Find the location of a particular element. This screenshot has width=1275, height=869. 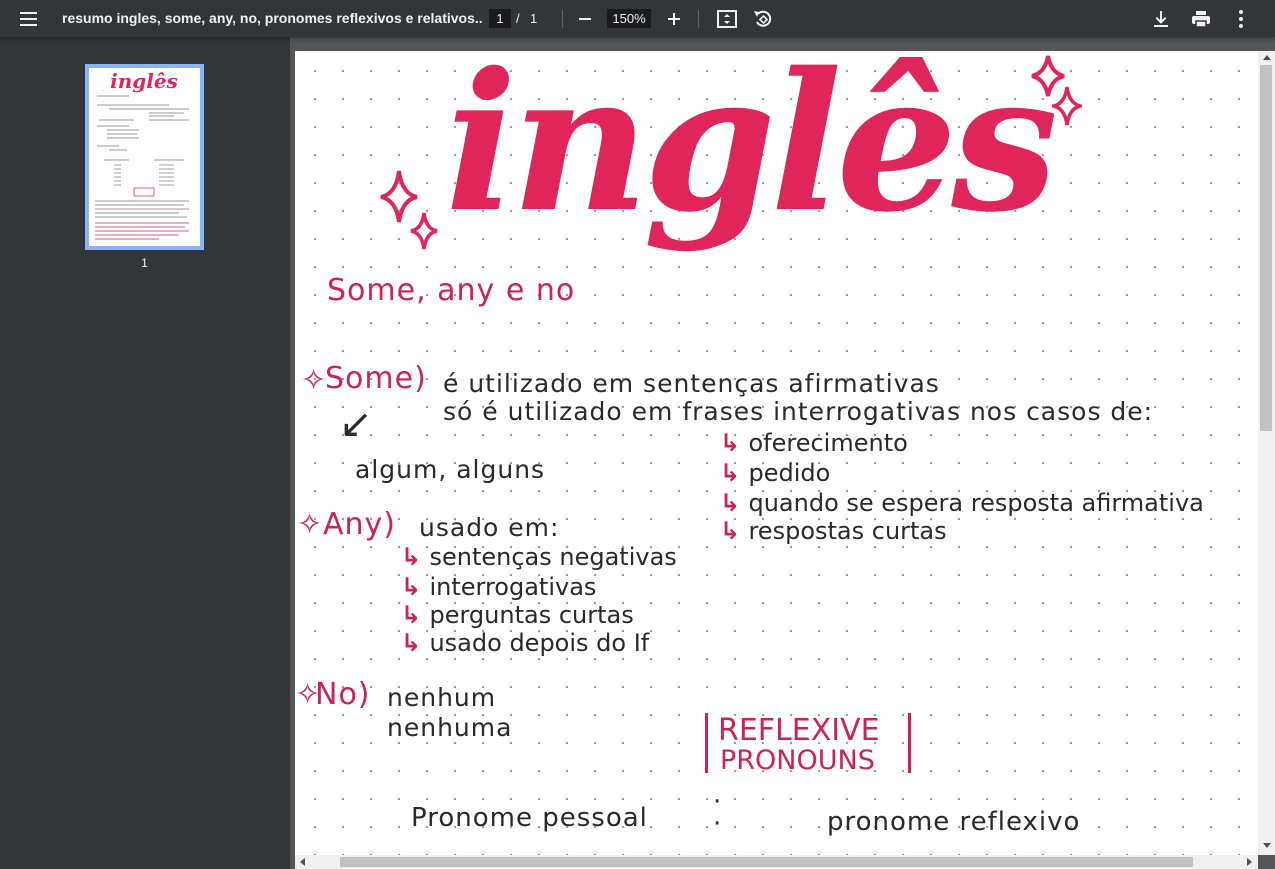

download-icon is located at coordinates (1161, 19).